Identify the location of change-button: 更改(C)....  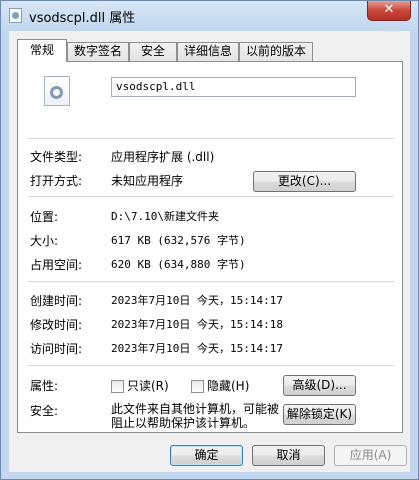
(304, 181).